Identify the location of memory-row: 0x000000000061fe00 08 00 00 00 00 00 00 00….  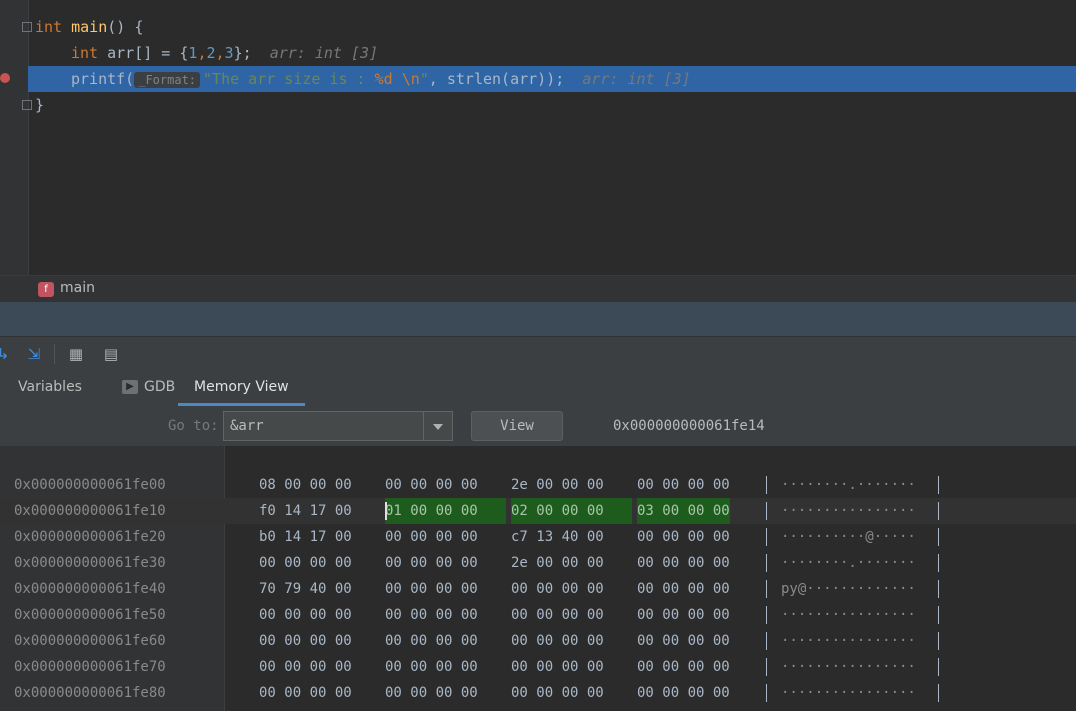
(538, 485).